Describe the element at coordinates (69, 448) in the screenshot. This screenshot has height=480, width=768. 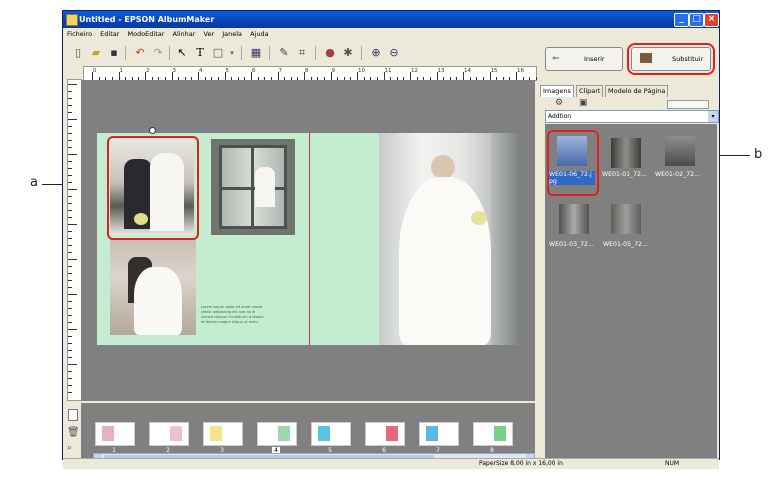
I see `page-preview-icon: ⌕` at that location.